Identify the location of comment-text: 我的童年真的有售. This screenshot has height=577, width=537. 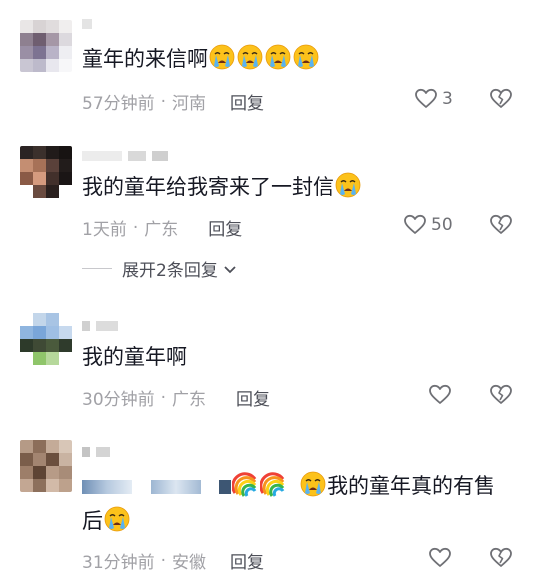
(288, 486).